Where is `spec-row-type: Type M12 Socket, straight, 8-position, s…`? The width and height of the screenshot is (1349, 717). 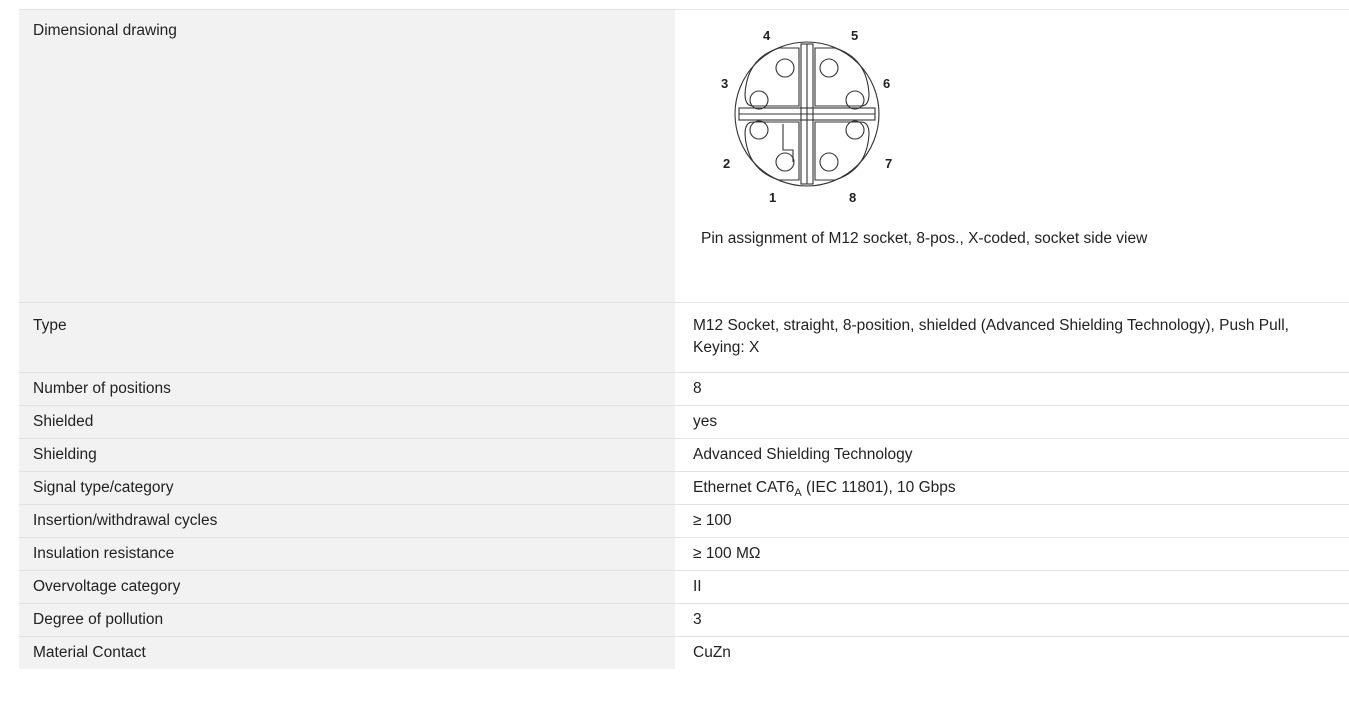
spec-row-type: Type M12 Socket, straight, 8-position, s… is located at coordinates (684, 337).